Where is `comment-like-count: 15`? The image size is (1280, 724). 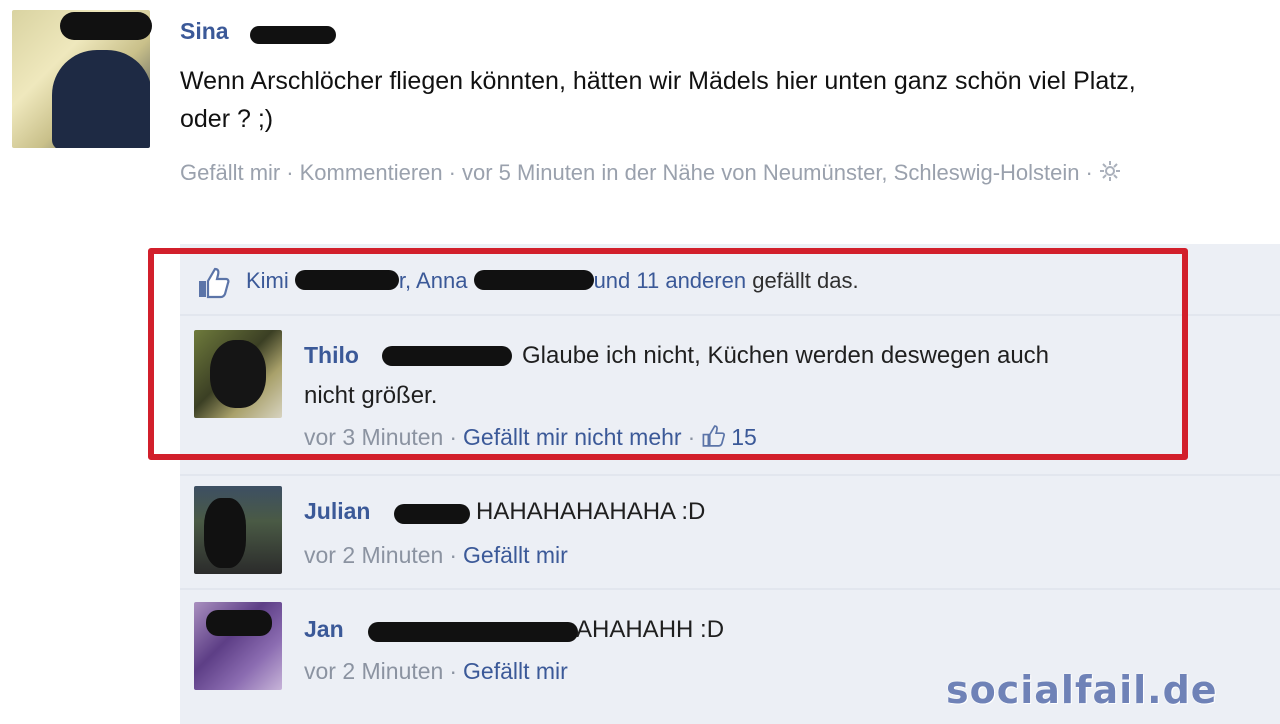
comment-like-count: 15 is located at coordinates (729, 437).